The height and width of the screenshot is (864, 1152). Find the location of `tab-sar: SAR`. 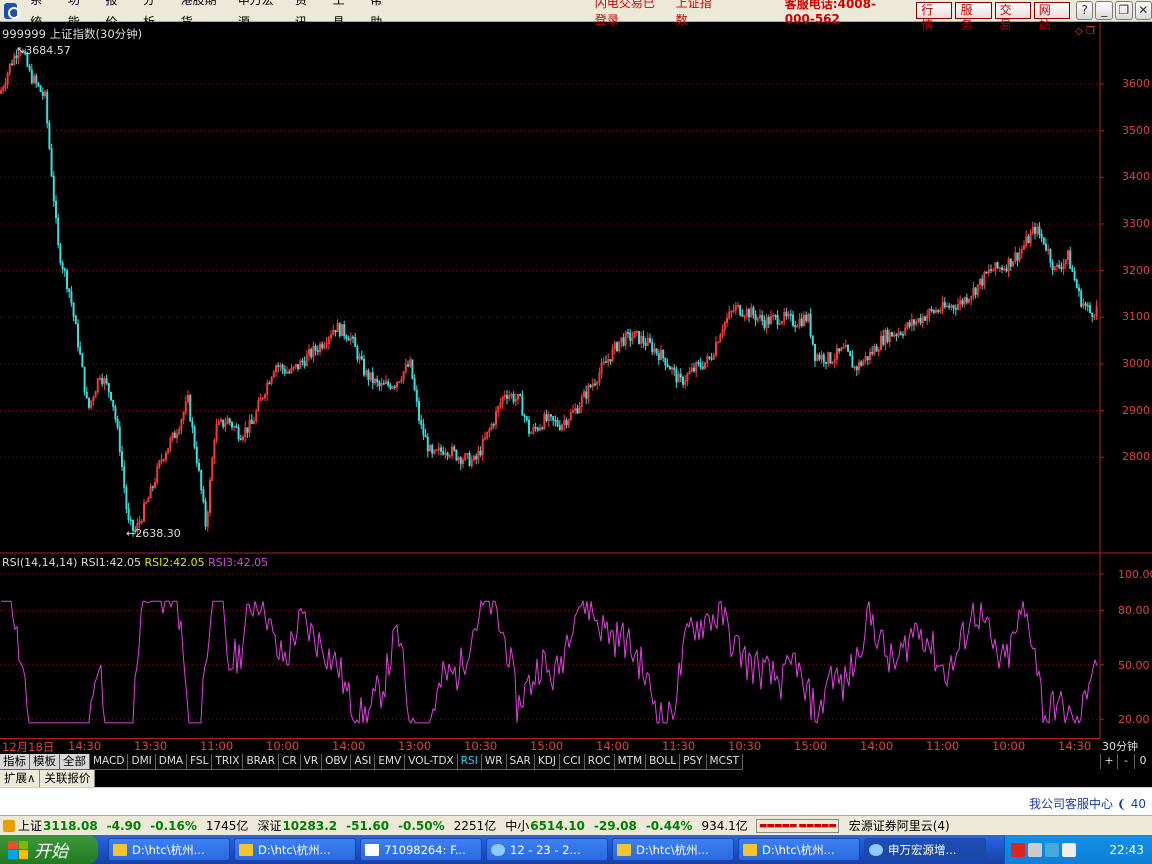

tab-sar: SAR is located at coordinates (520, 762).